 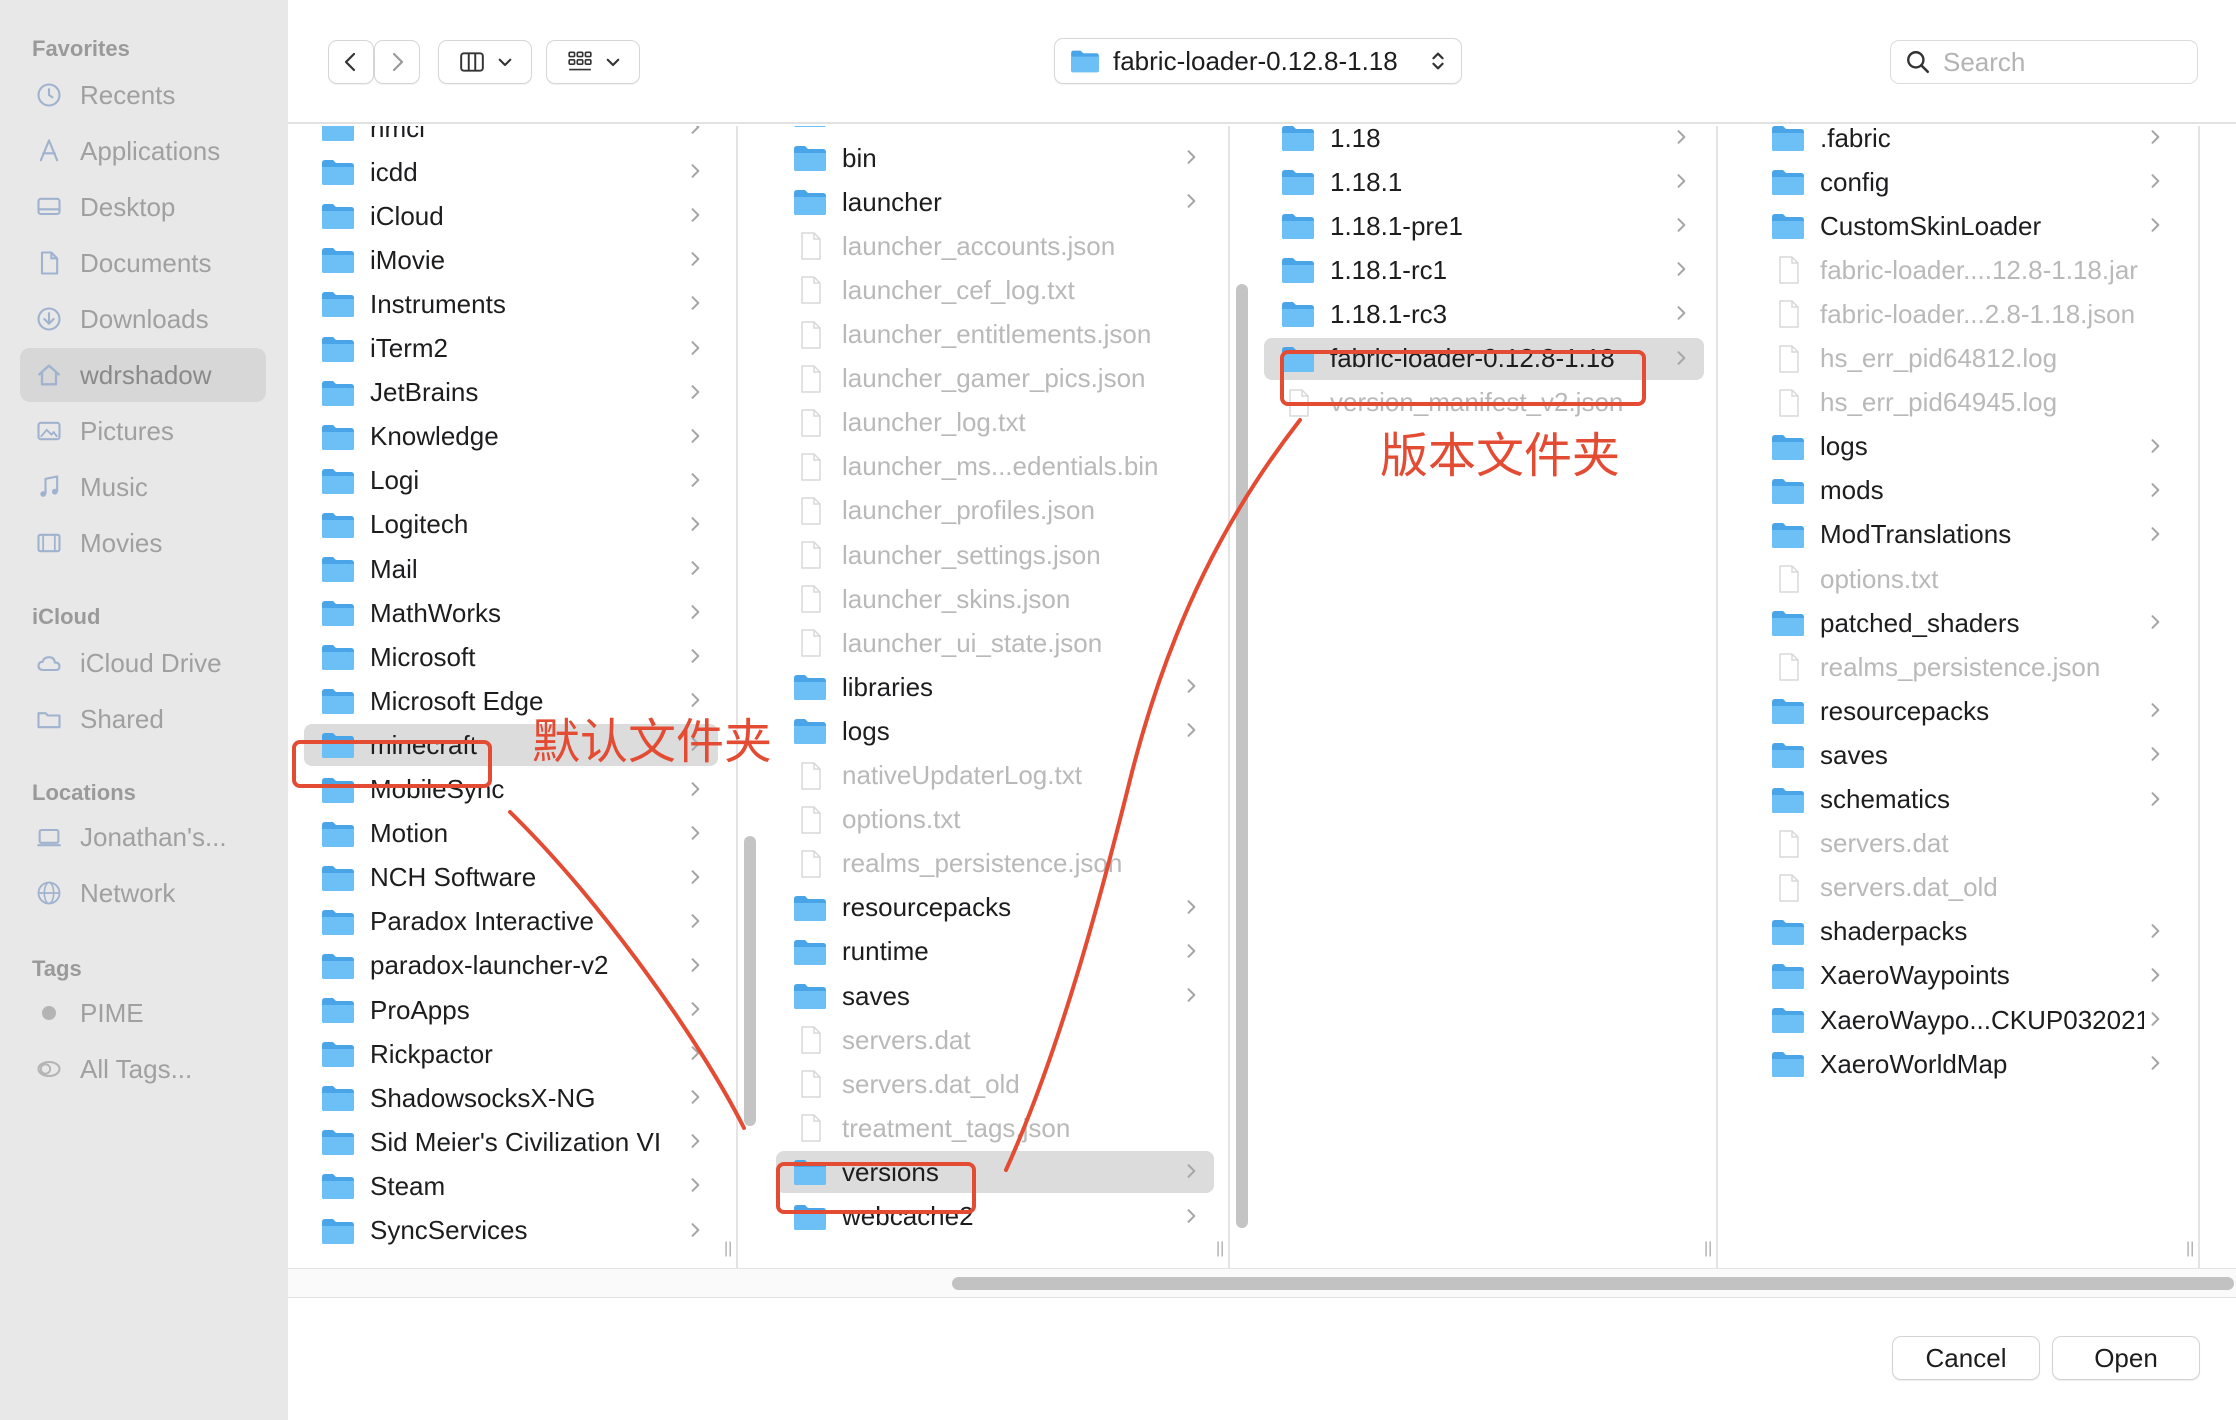 What do you see at coordinates (1484, 270) in the screenshot?
I see `folder-row: 1.18.1-rc1` at bounding box center [1484, 270].